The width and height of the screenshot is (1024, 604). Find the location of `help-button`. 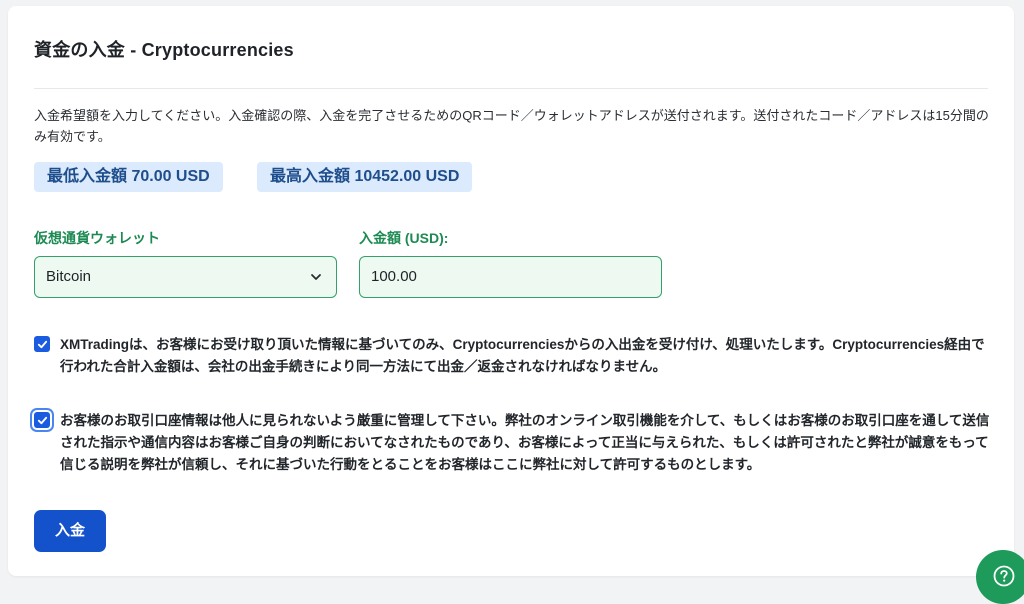

help-button is located at coordinates (1000, 577).